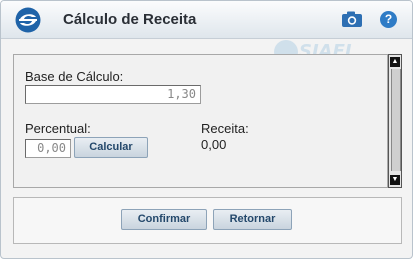  I want to click on percentual-label: Percentual:, so click(58, 128).